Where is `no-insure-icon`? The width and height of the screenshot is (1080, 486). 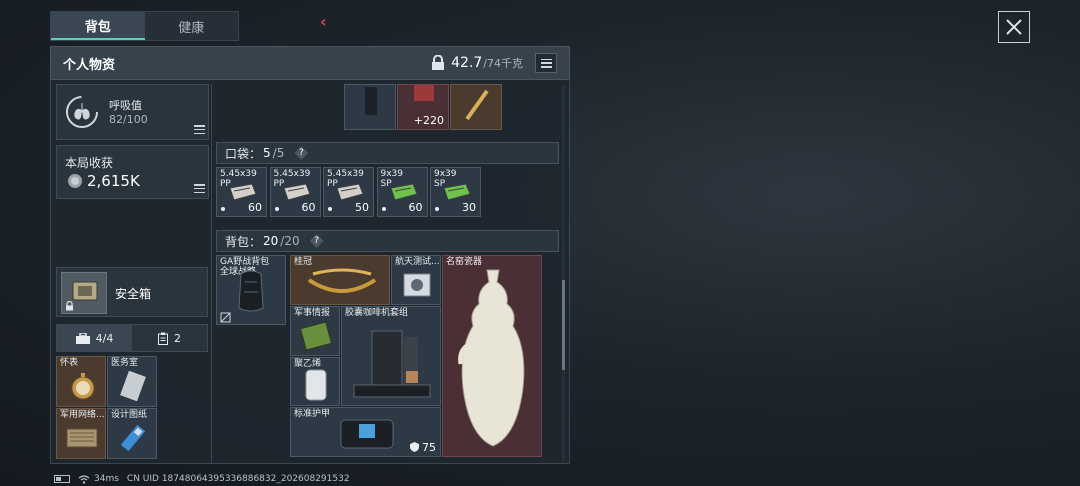 no-insure-icon is located at coordinates (225, 317).